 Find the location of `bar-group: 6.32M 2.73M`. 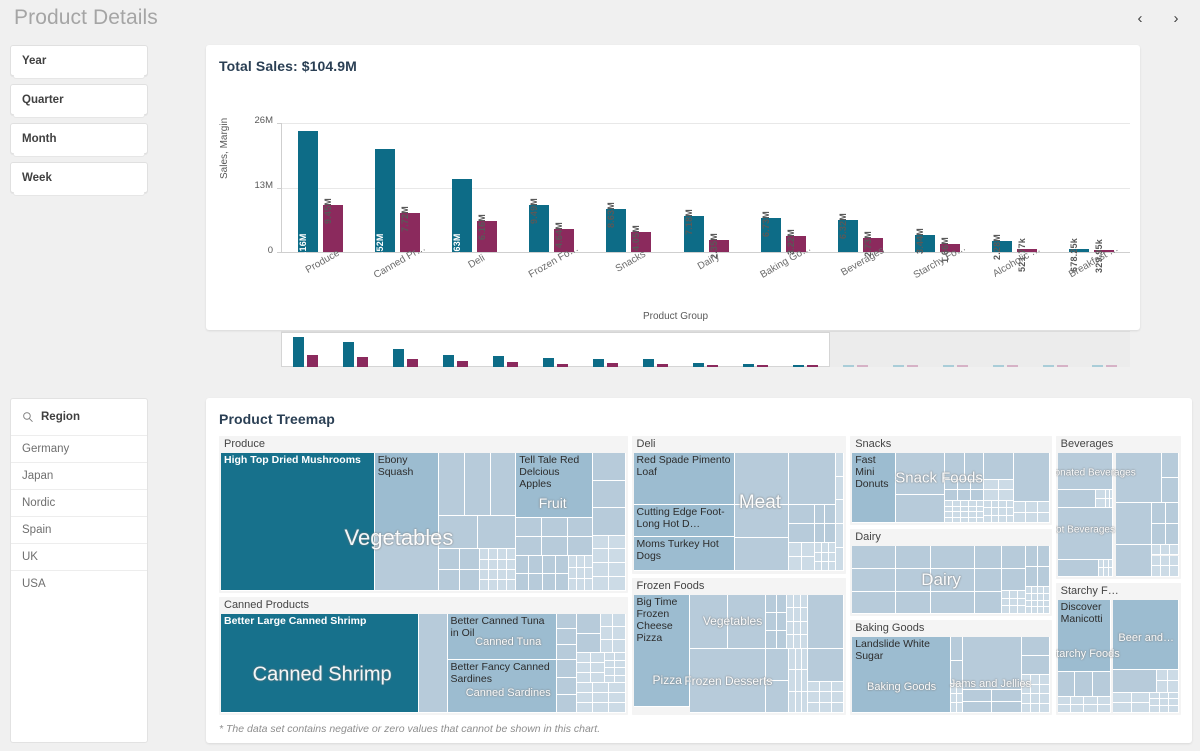

bar-group: 6.32M 2.73M is located at coordinates (860, 190).